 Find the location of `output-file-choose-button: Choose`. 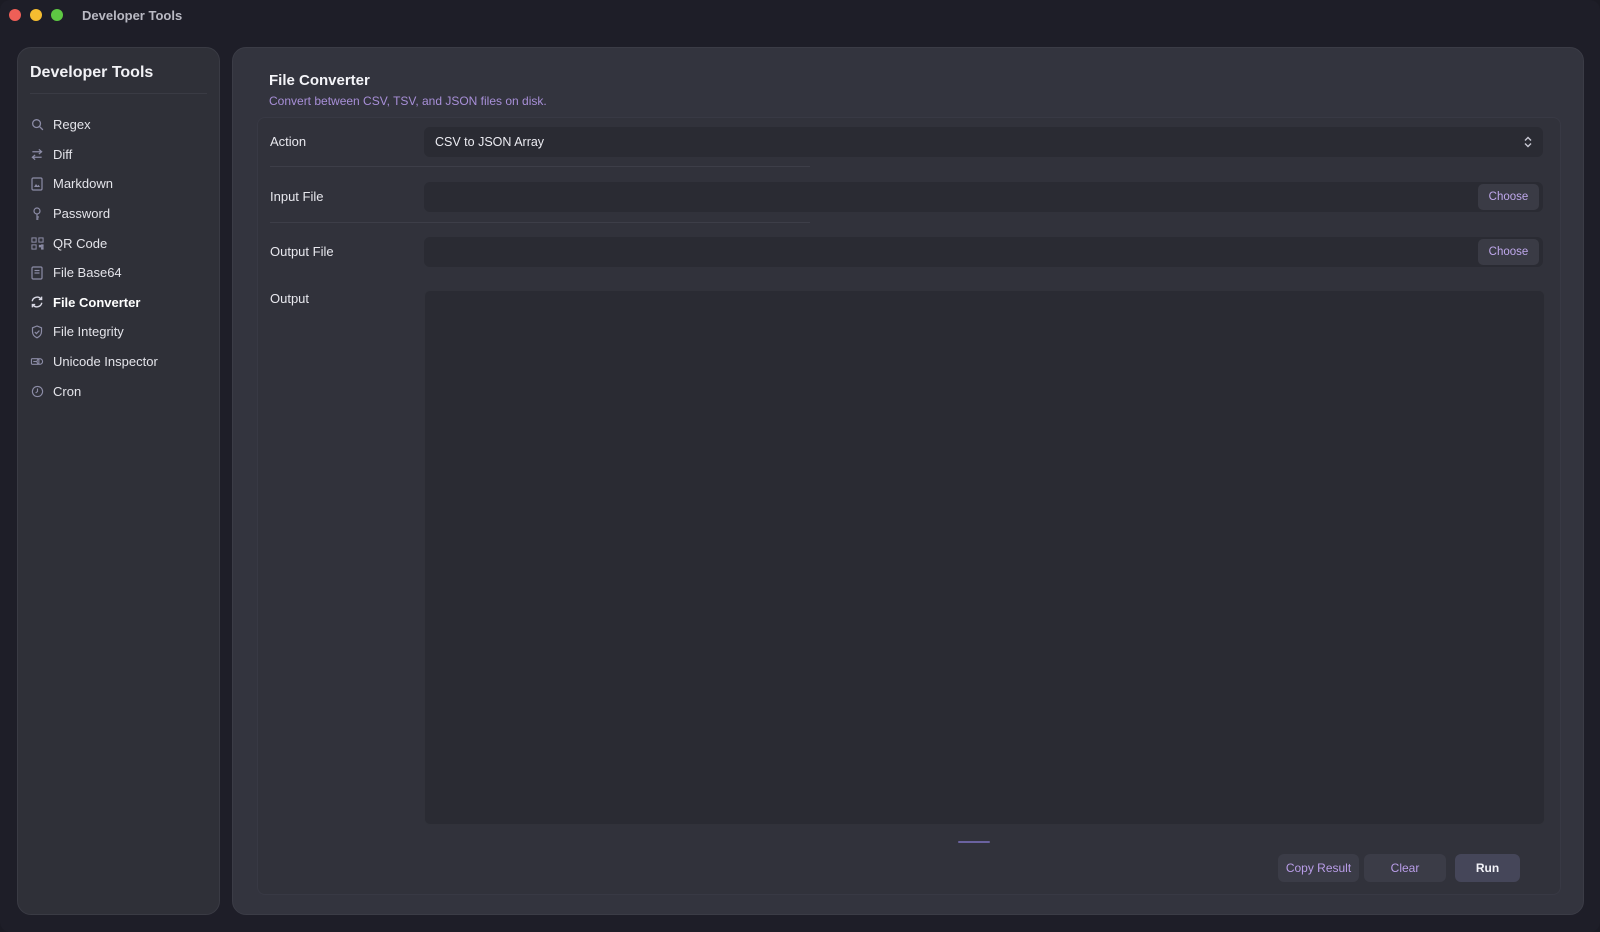

output-file-choose-button: Choose is located at coordinates (1508, 252).